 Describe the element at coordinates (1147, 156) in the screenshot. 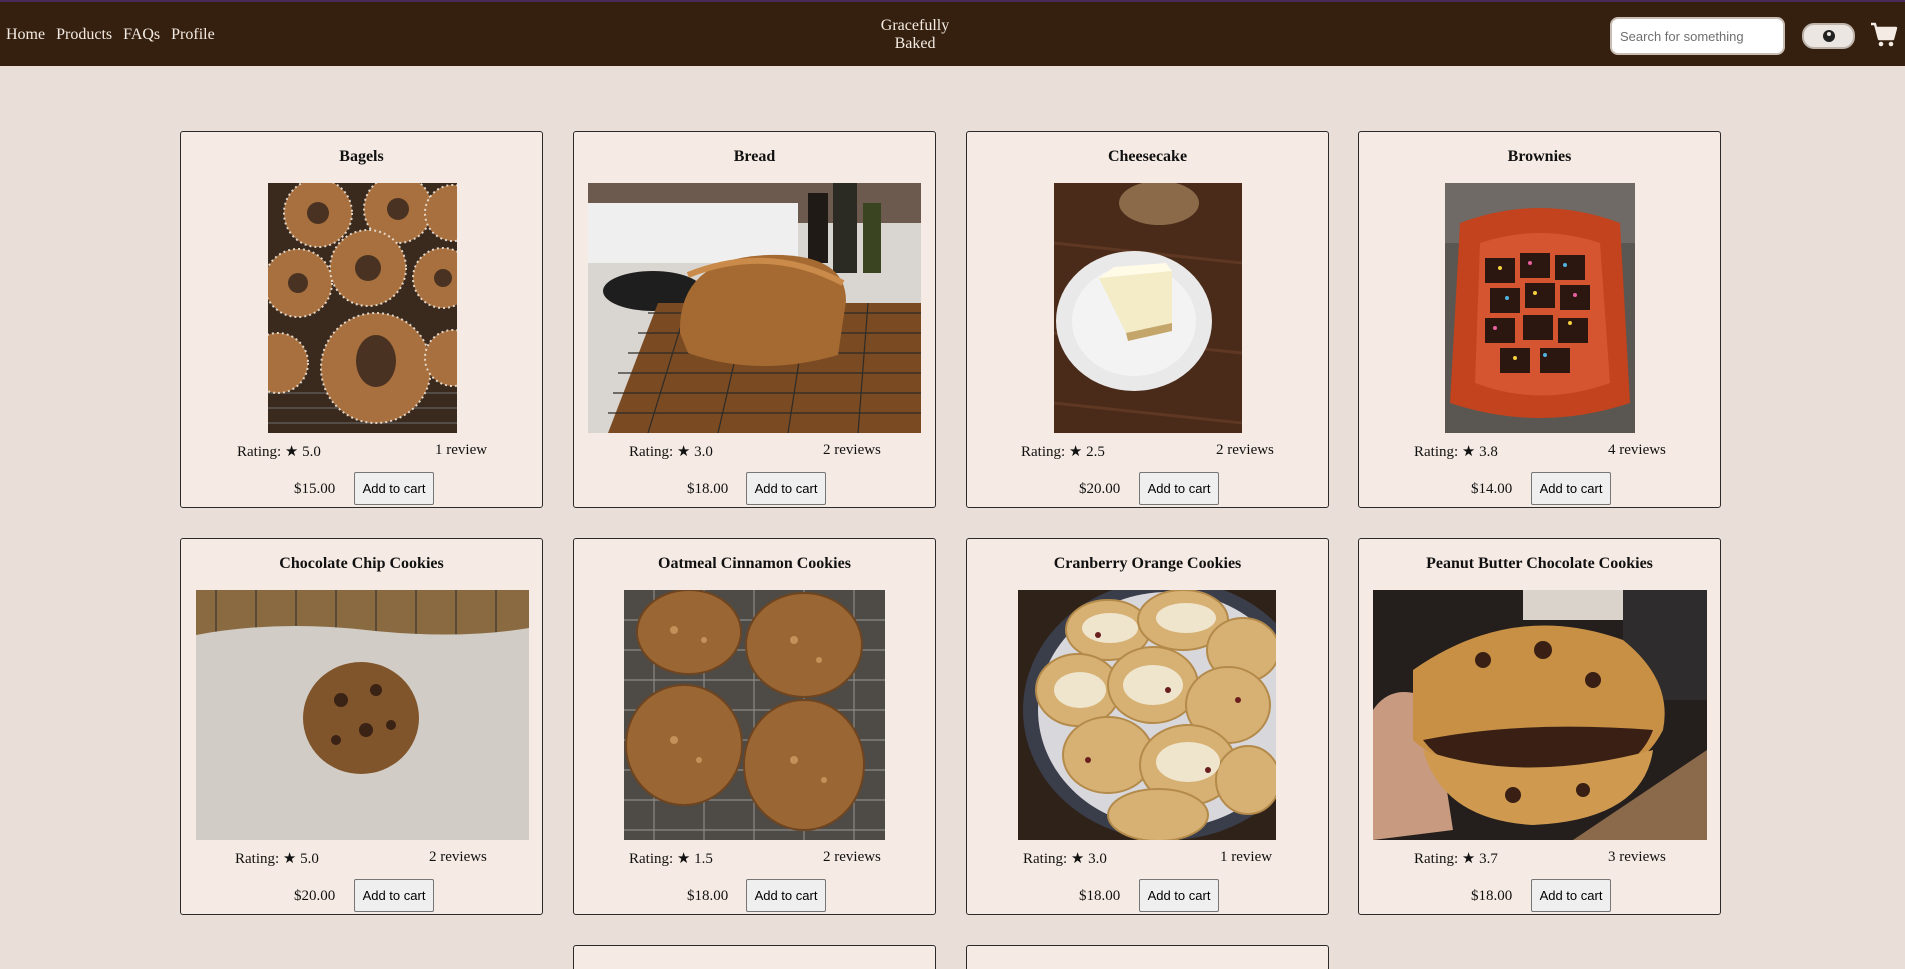

I see `product-title: Cheesecake` at that location.